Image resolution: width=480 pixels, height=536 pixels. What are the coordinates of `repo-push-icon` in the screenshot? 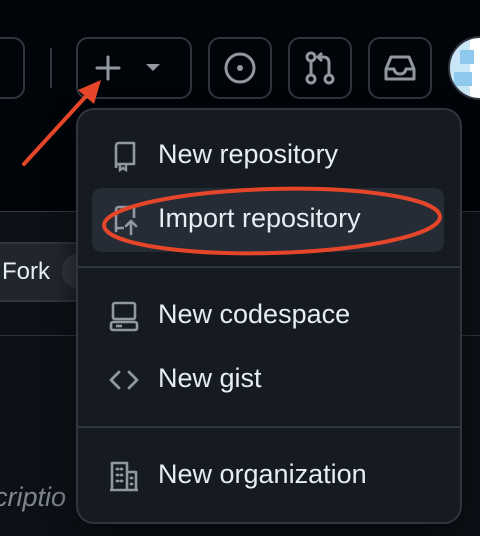 It's located at (126, 220).